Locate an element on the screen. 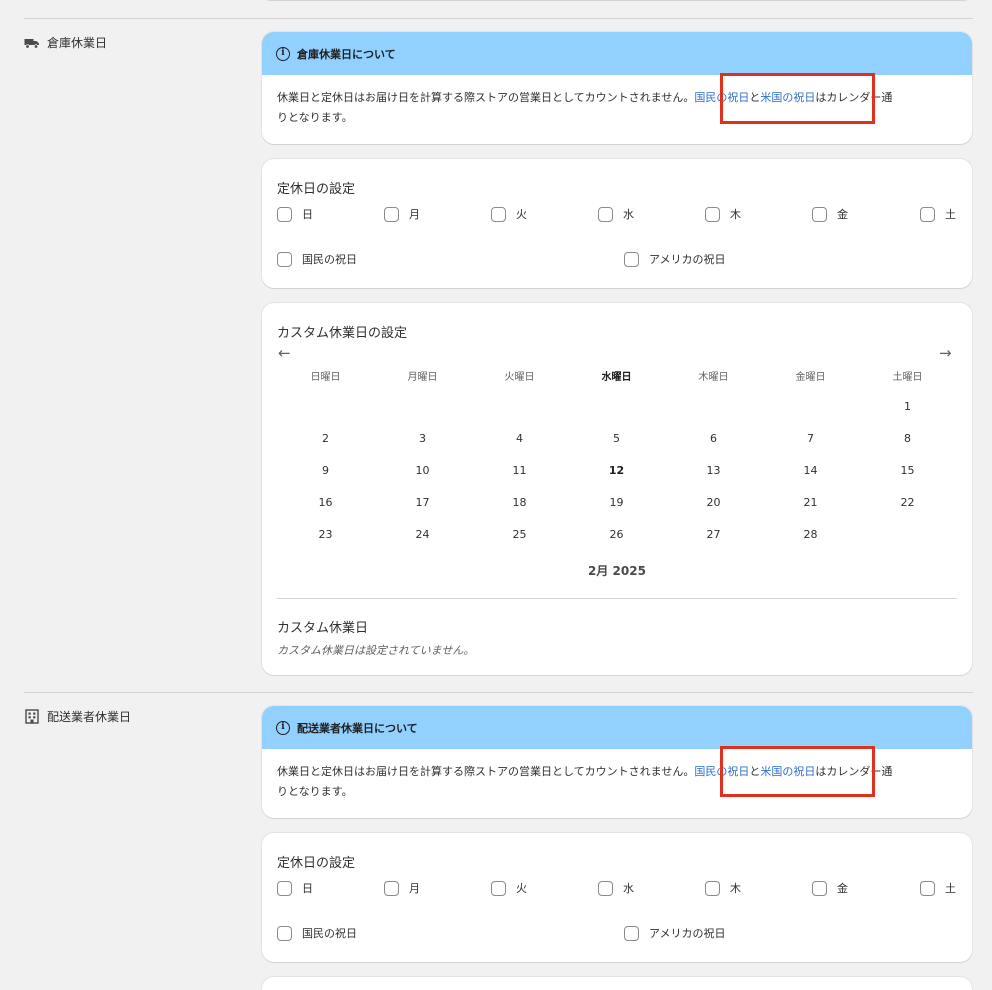  custom-holidays-card-carrier is located at coordinates (617, 983).